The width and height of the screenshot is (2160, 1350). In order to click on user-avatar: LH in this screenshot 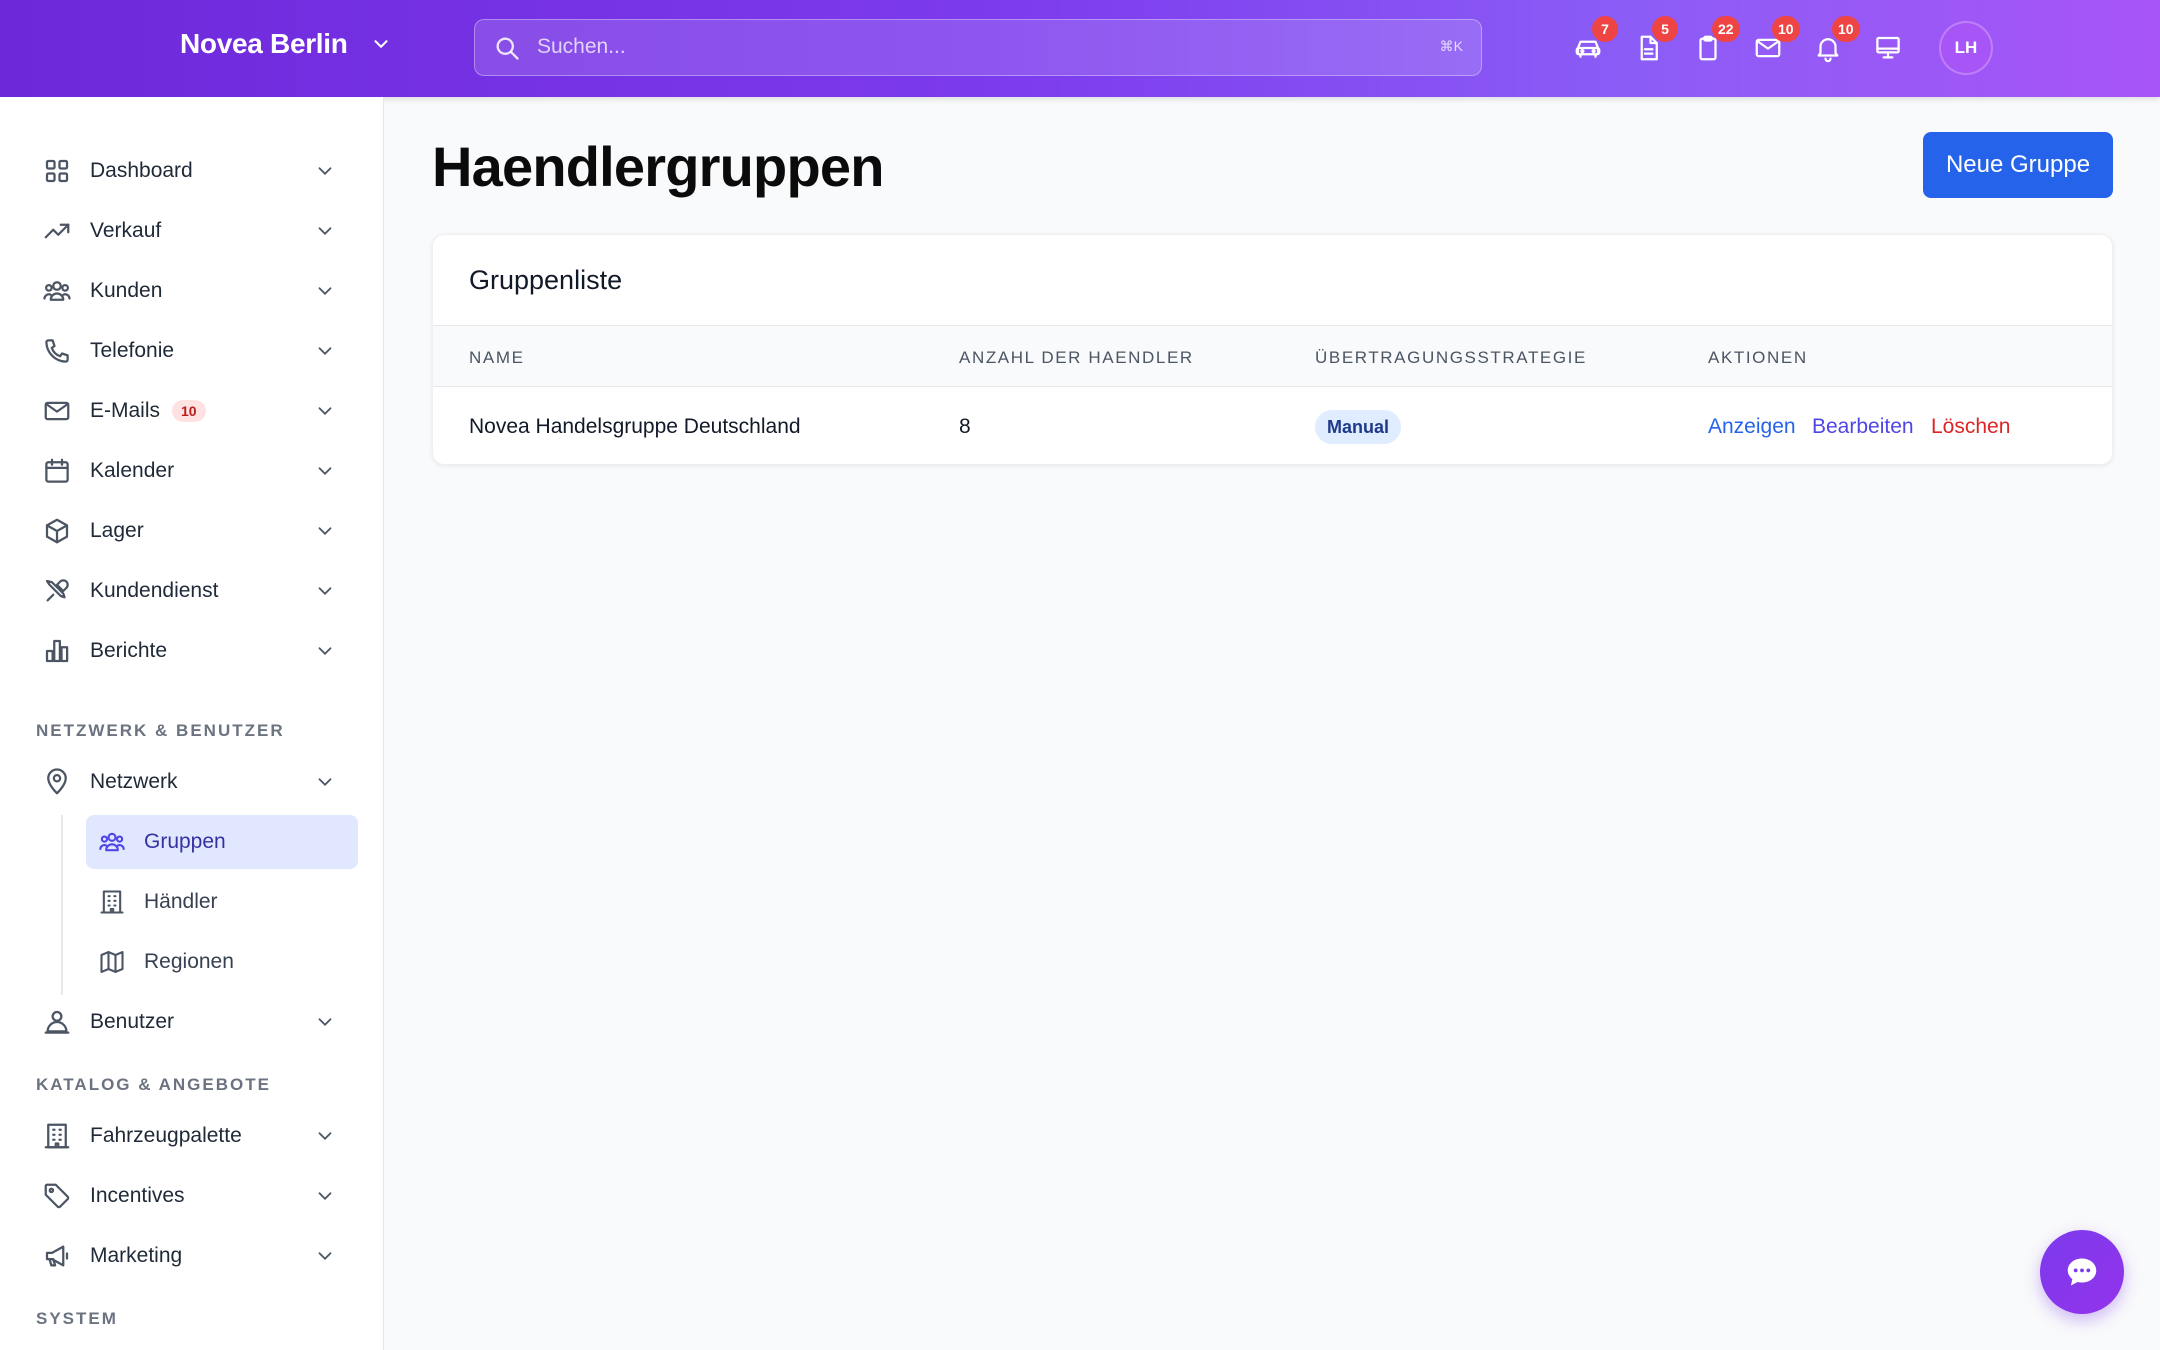, I will do `click(1966, 48)`.